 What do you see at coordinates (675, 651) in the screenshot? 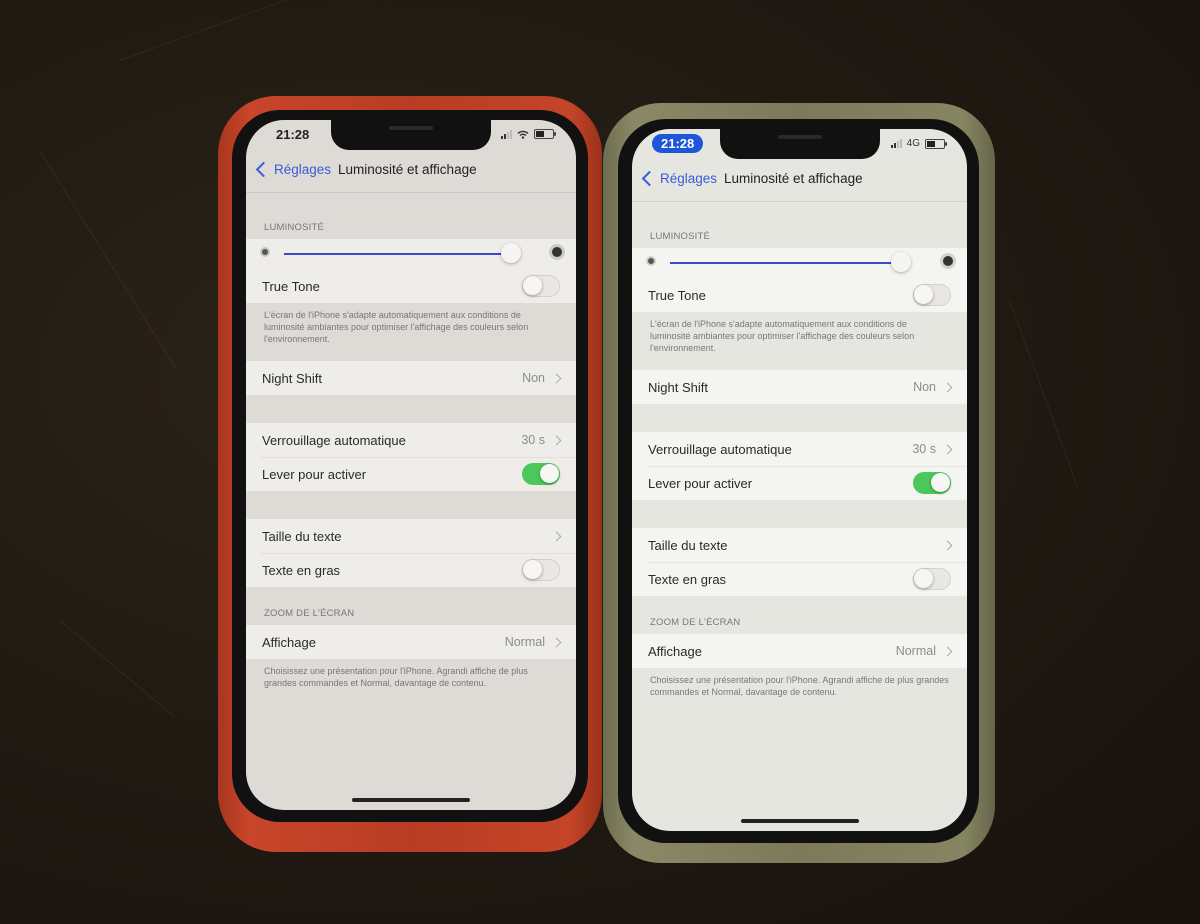
I see `row-label: Affichage` at bounding box center [675, 651].